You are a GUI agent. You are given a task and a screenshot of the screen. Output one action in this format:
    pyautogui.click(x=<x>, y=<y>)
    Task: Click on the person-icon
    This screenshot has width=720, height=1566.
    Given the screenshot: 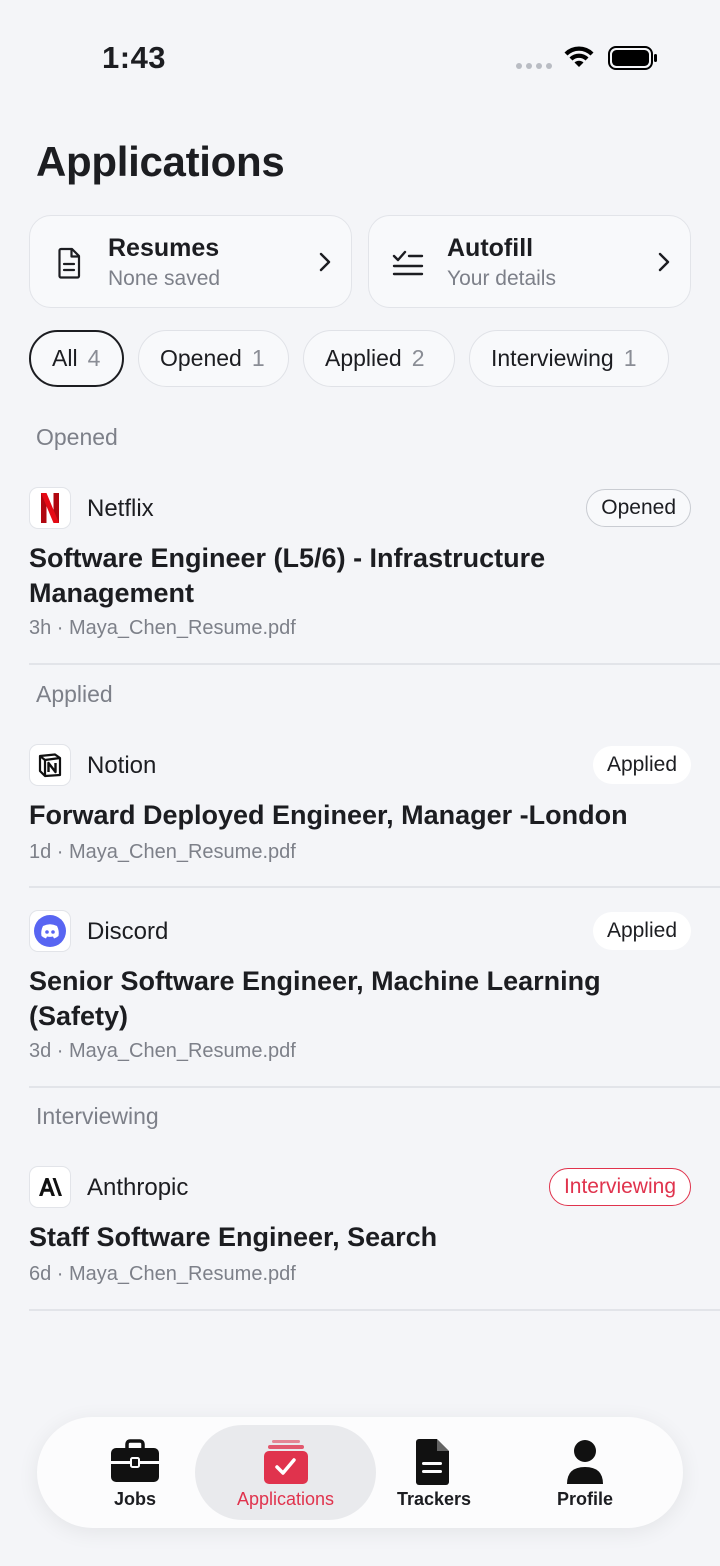 What is the action you would take?
    pyautogui.click(x=585, y=1462)
    